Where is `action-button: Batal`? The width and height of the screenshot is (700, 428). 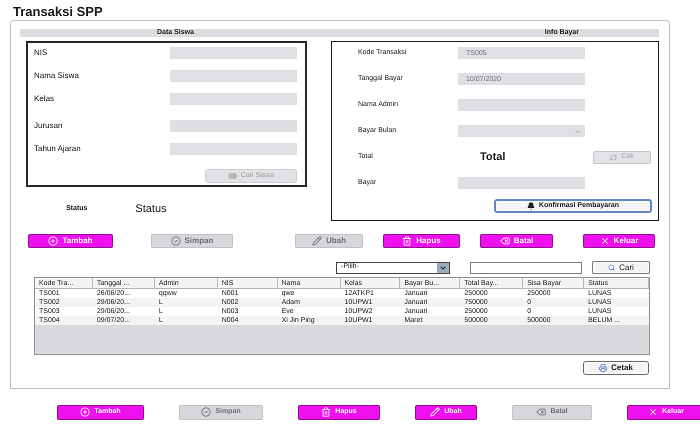 action-button: Batal is located at coordinates (516, 241).